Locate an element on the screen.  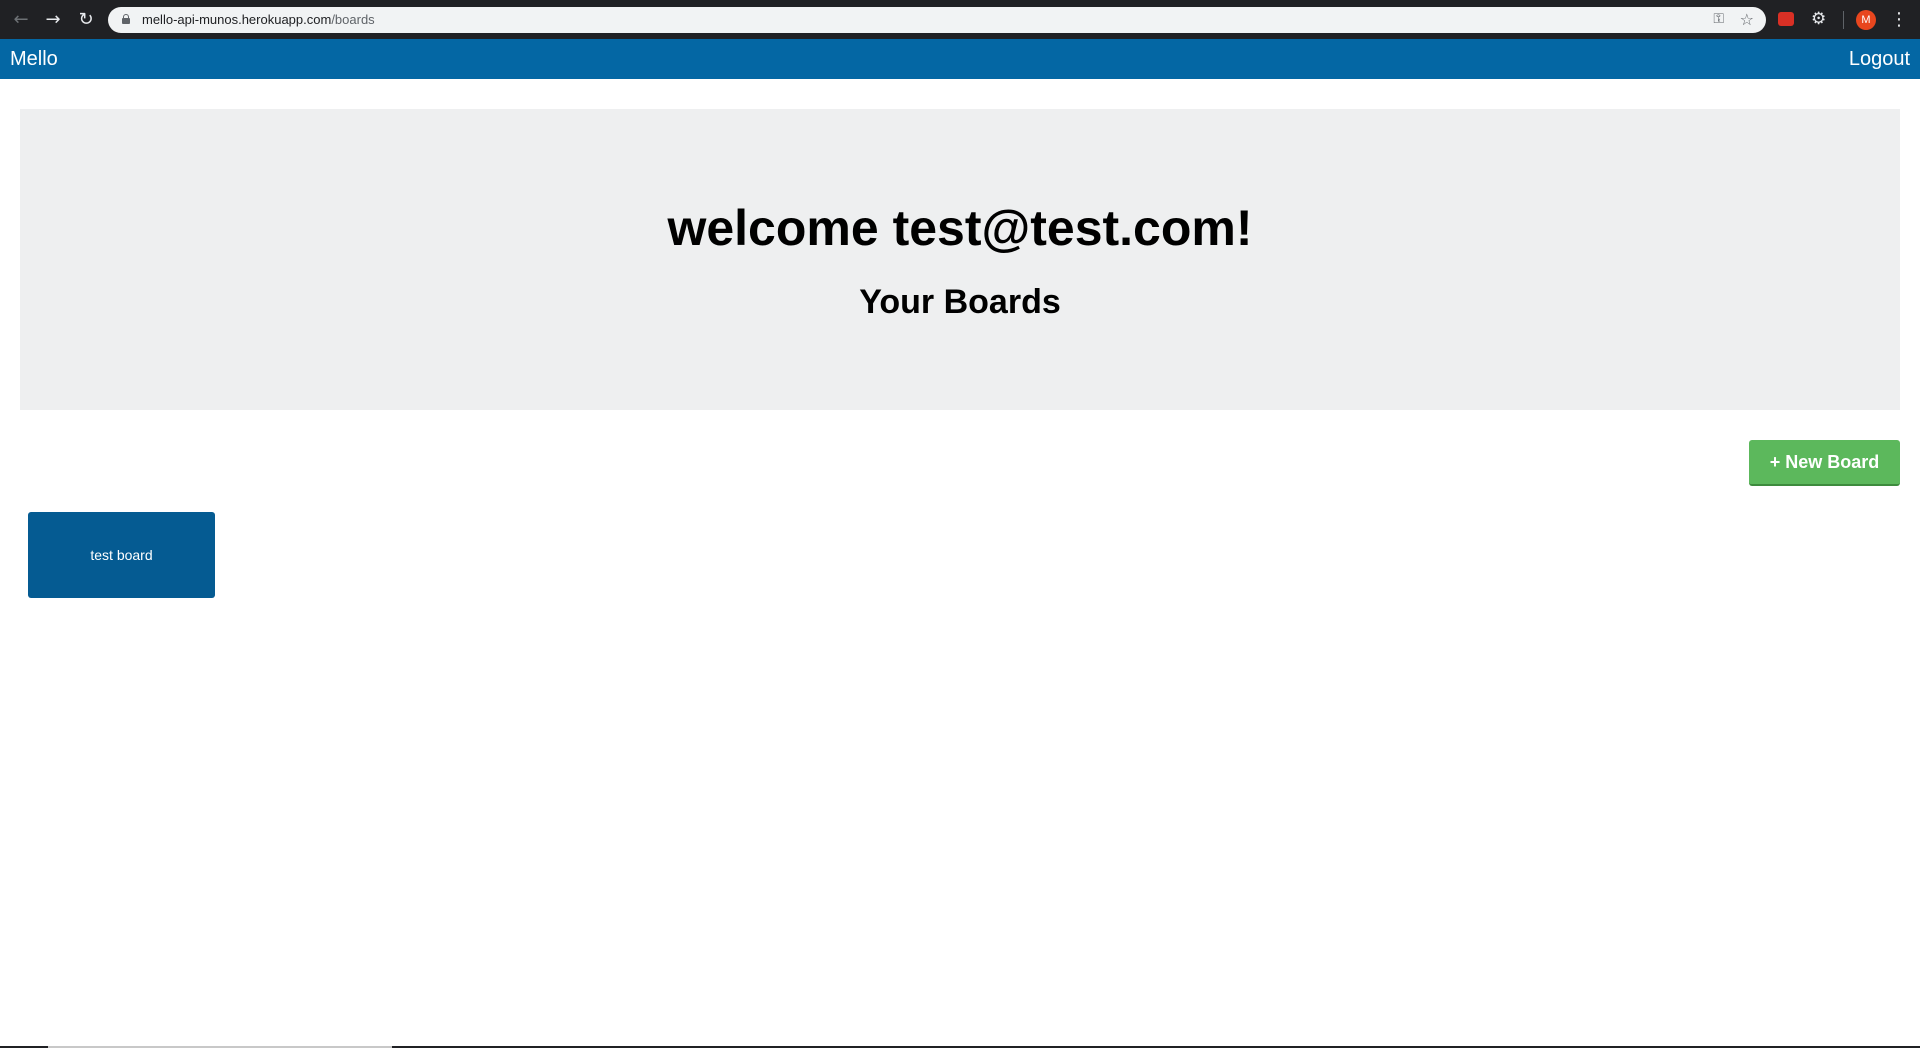
logout-link: Logout is located at coordinates (1879, 59).